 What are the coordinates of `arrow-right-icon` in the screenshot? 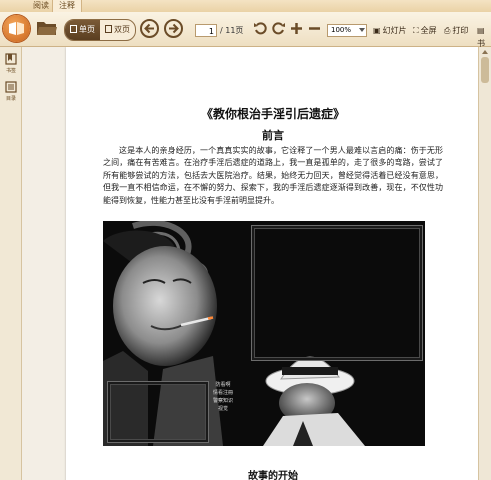 It's located at (174, 28).